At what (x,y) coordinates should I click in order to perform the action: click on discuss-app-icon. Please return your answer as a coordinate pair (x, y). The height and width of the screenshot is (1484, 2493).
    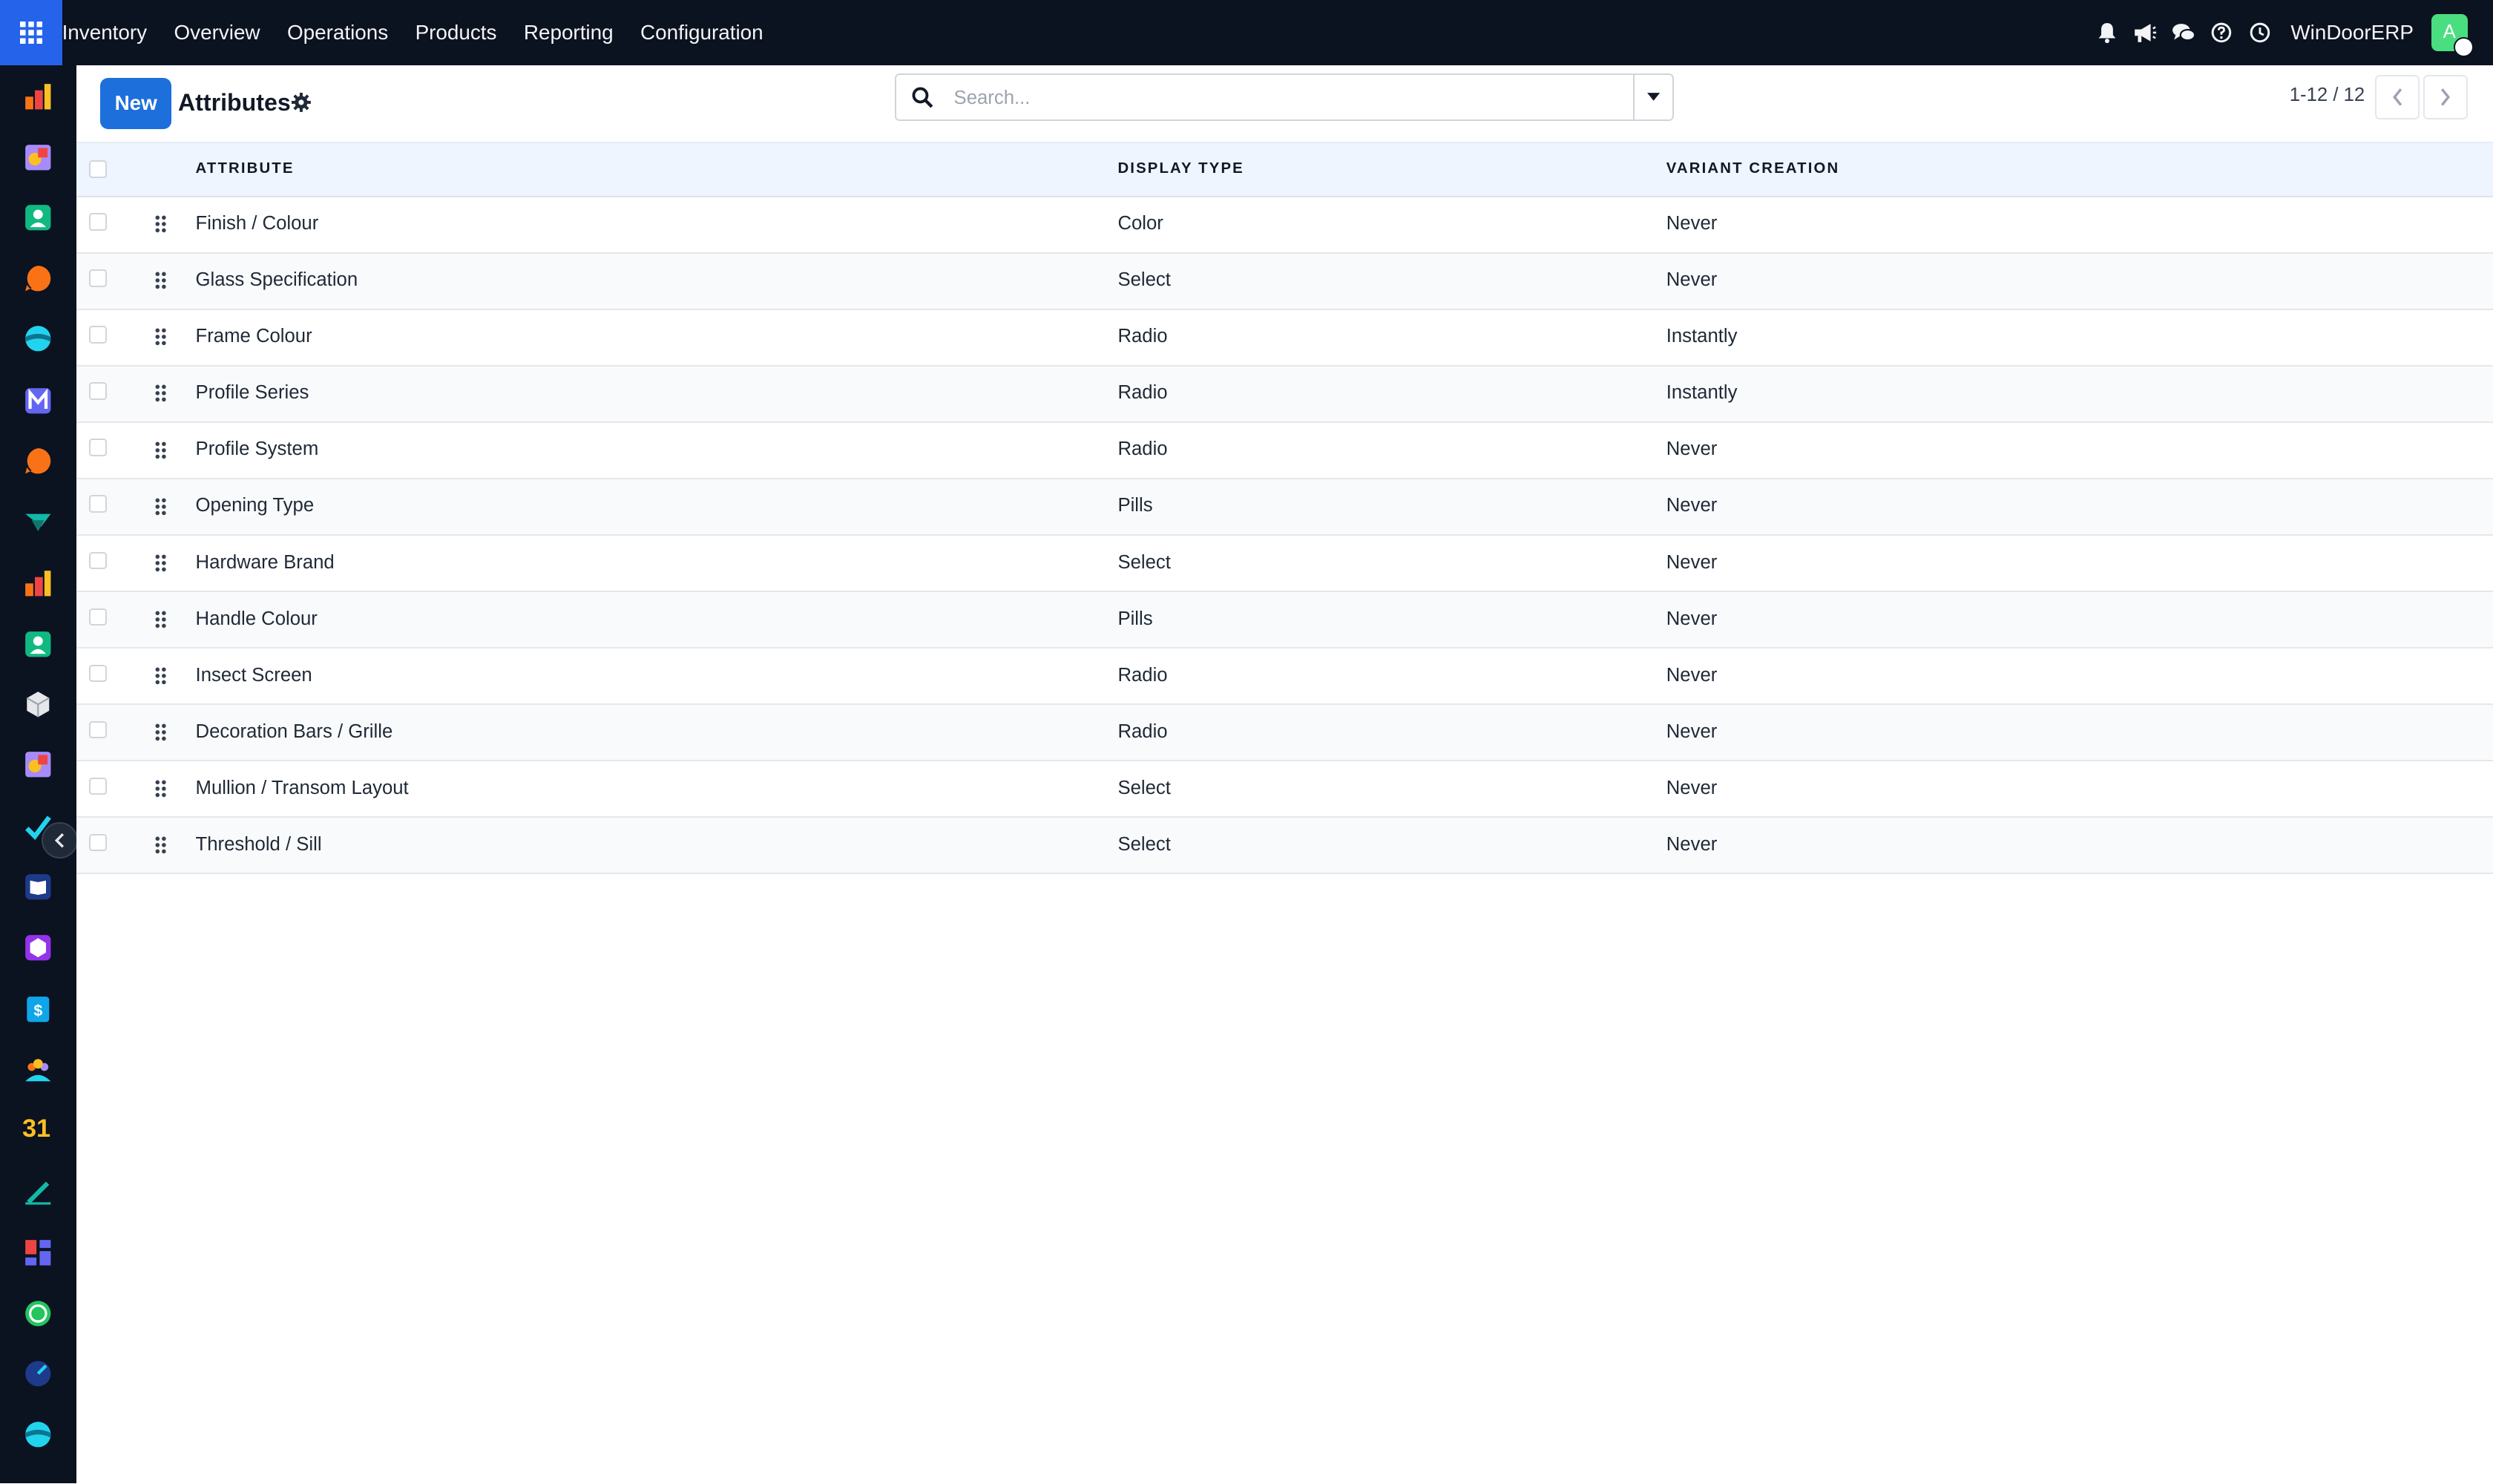
    Looking at the image, I should click on (38, 278).